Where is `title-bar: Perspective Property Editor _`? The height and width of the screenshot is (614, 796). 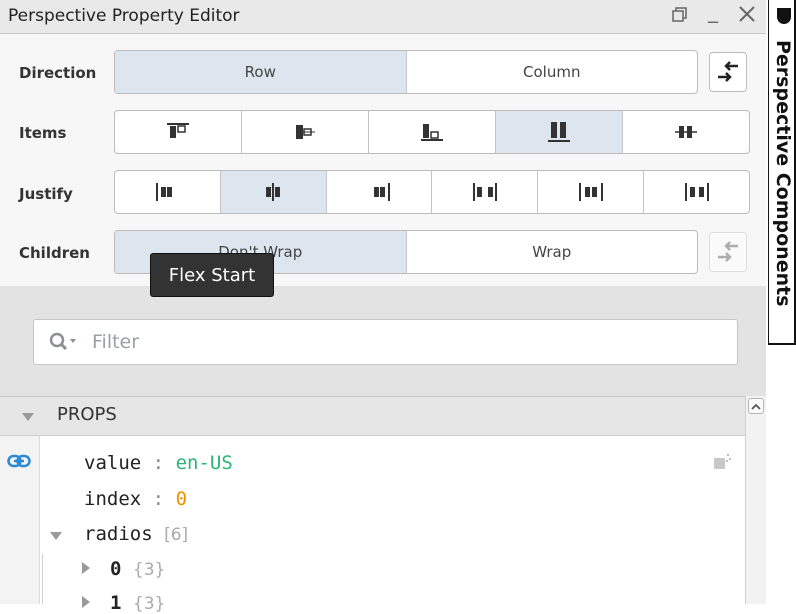
title-bar: Perspective Property Editor _ is located at coordinates (383, 17).